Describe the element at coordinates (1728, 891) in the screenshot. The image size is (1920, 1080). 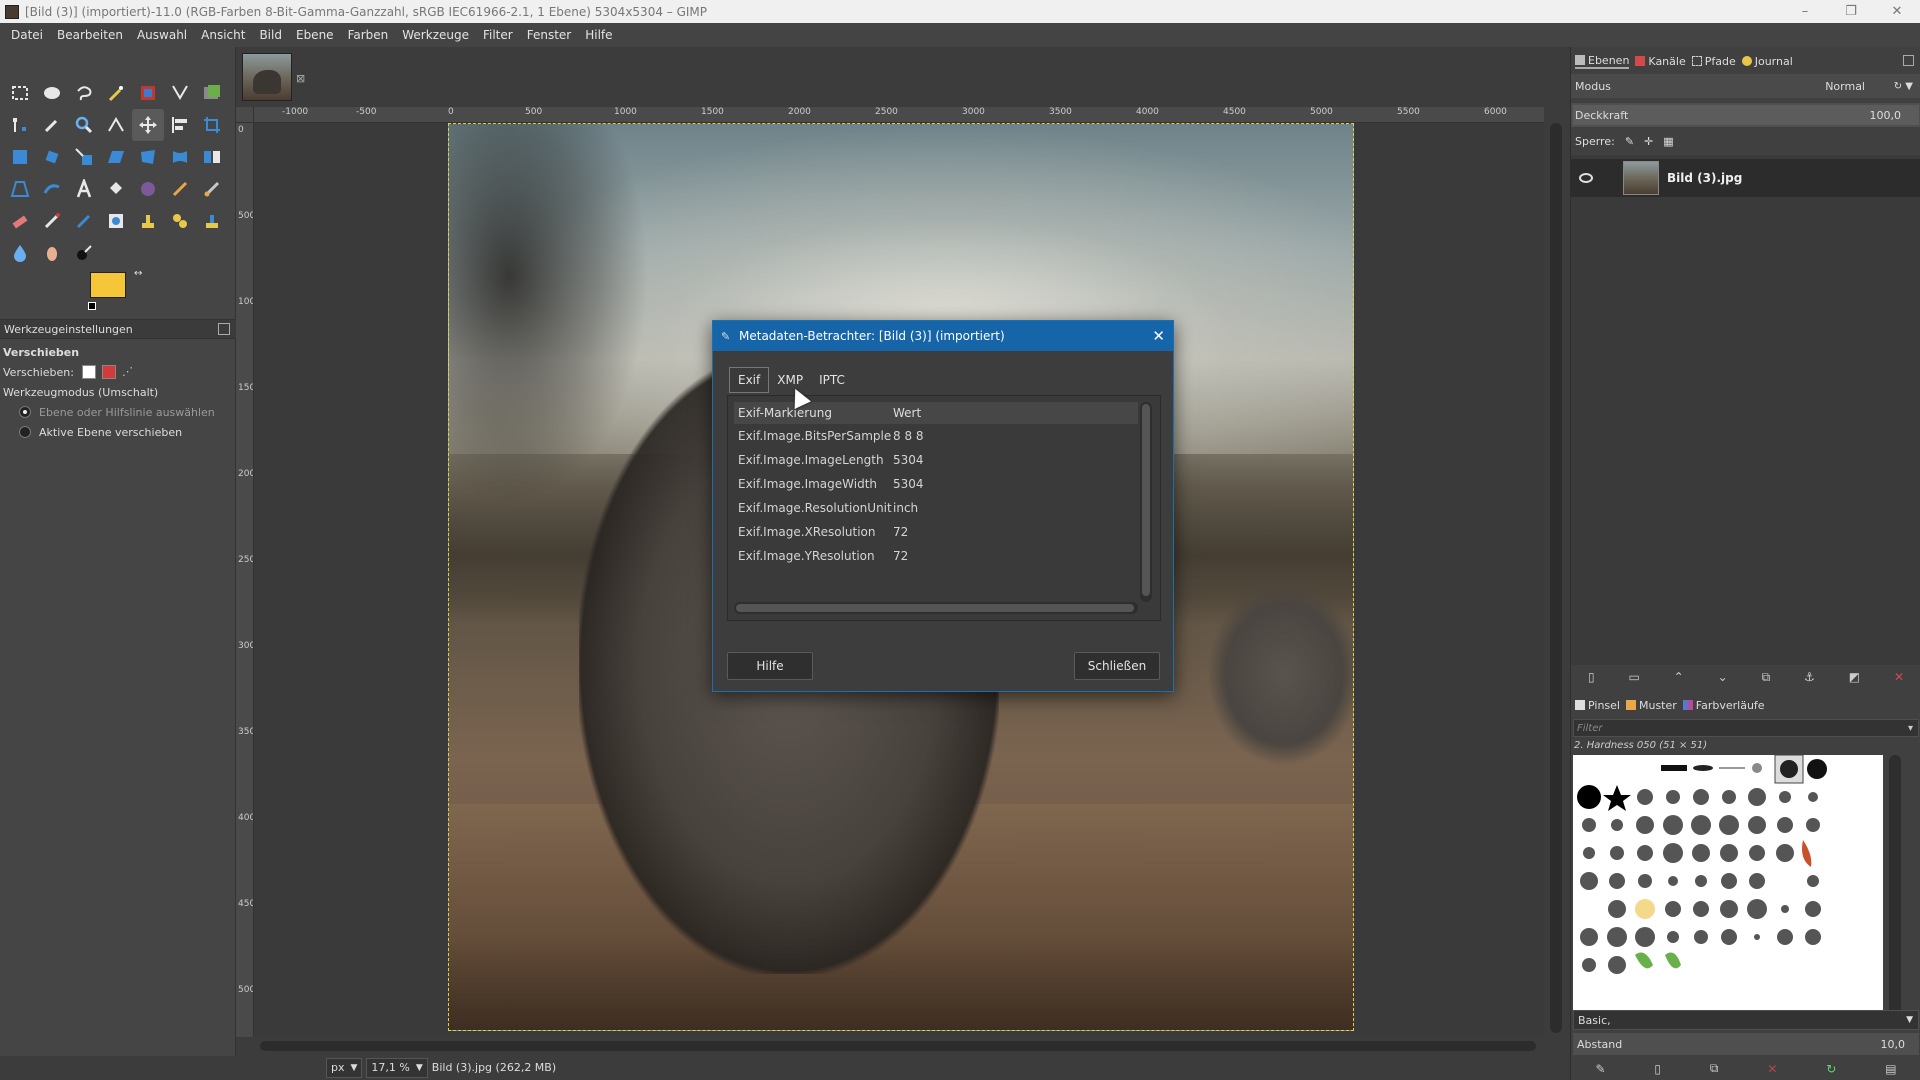
I see `brush-grid` at that location.